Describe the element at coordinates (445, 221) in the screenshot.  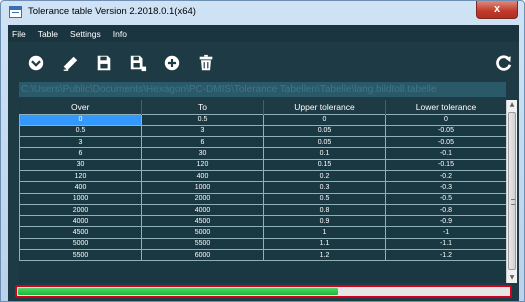
I see `cell-lower-tolerance: -0.9` at that location.